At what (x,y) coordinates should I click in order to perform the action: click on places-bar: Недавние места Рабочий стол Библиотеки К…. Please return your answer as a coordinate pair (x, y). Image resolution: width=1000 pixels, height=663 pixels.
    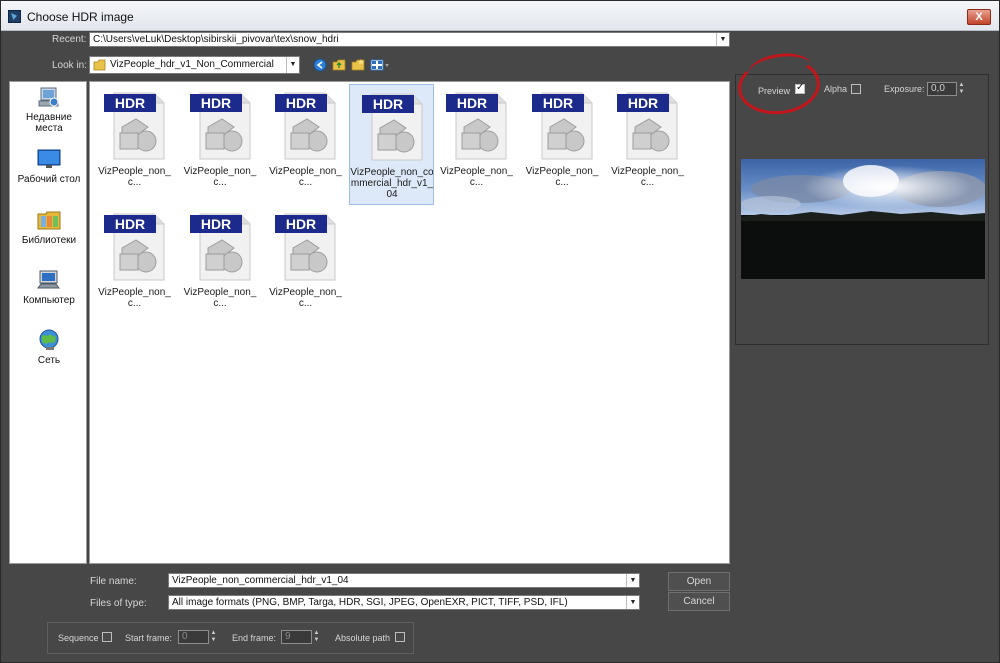
    Looking at the image, I should click on (48, 322).